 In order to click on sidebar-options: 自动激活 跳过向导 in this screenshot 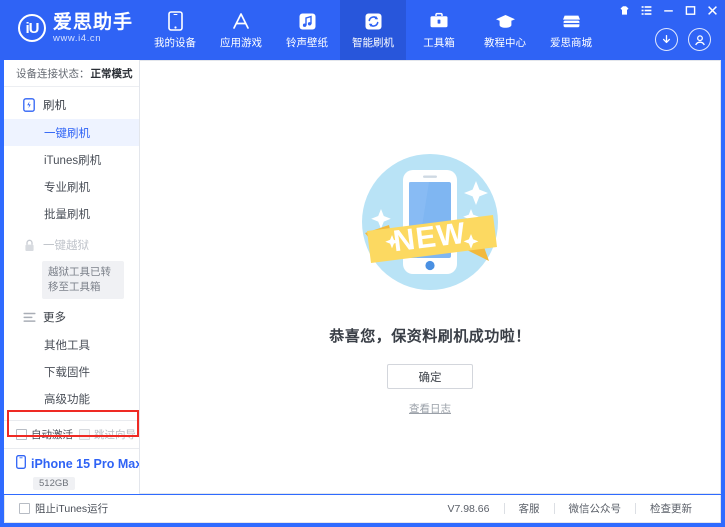, I will do `click(71, 434)`.